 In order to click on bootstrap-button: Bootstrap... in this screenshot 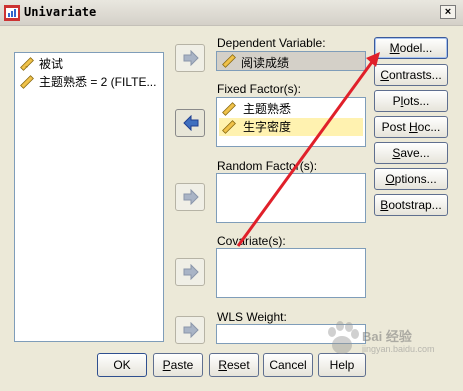, I will do `click(411, 205)`.